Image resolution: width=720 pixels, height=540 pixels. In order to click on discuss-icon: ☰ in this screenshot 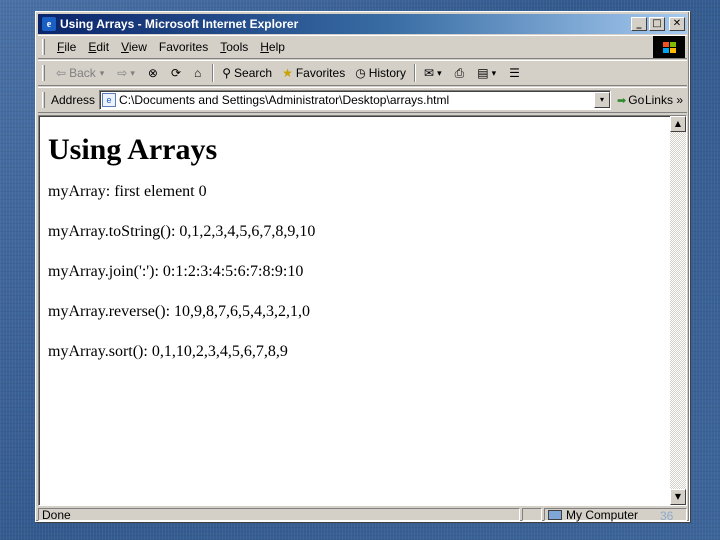, I will do `click(514, 73)`.